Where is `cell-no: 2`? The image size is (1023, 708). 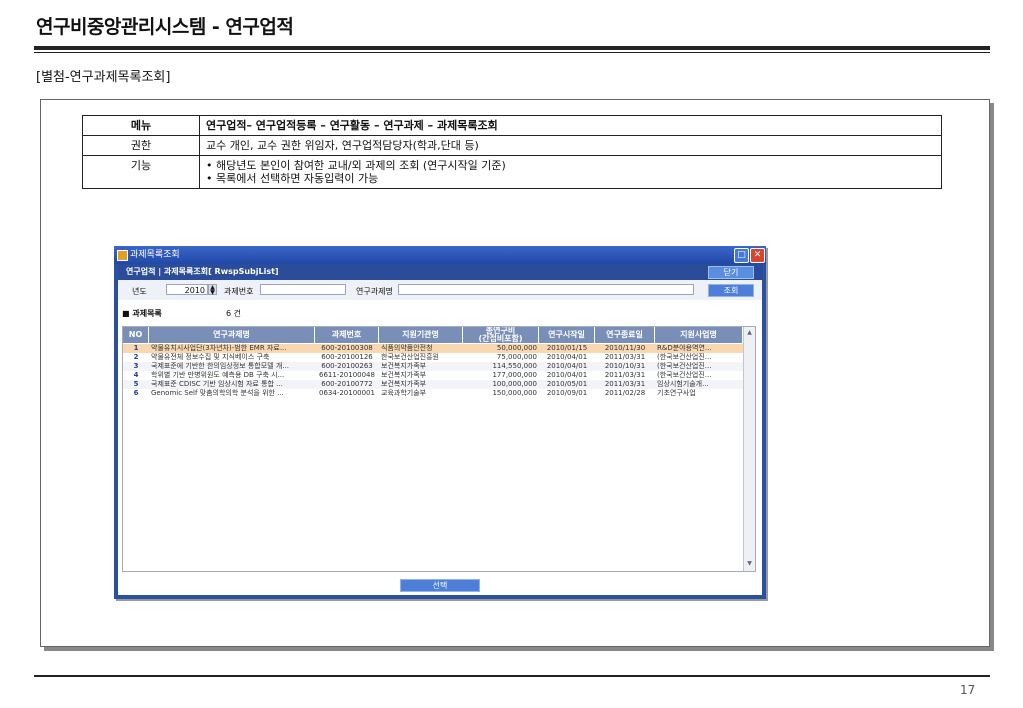 cell-no: 2 is located at coordinates (136, 357).